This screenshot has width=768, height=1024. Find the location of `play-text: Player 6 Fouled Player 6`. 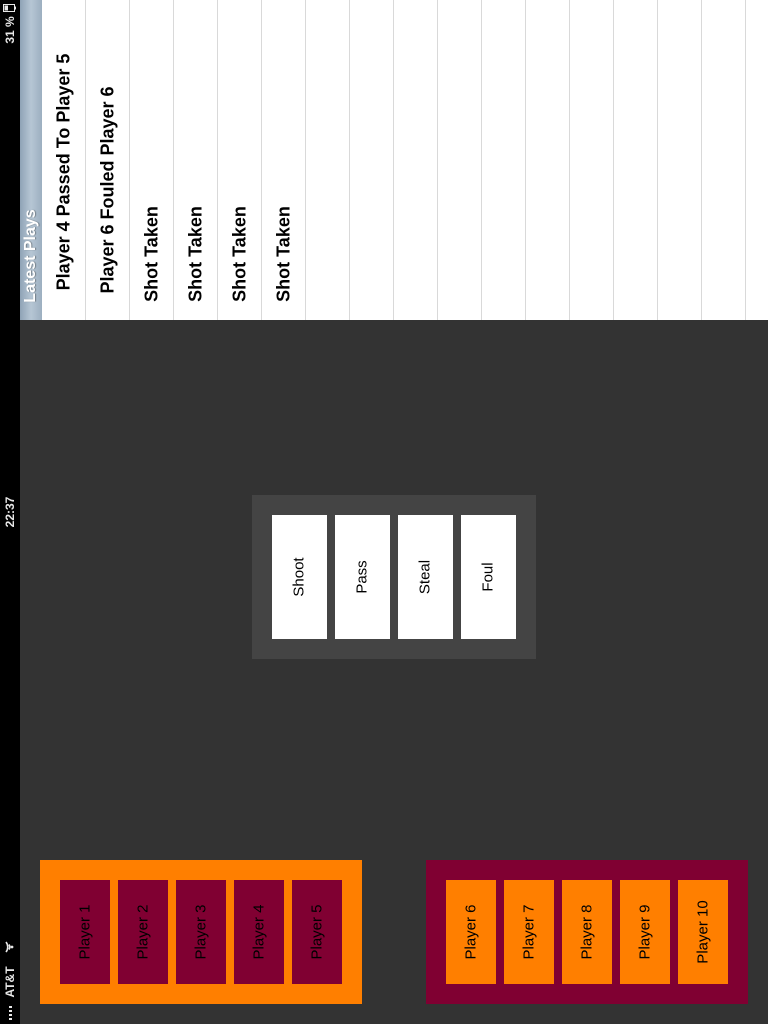

play-text: Player 6 Fouled Player 6 is located at coordinates (107, 190).